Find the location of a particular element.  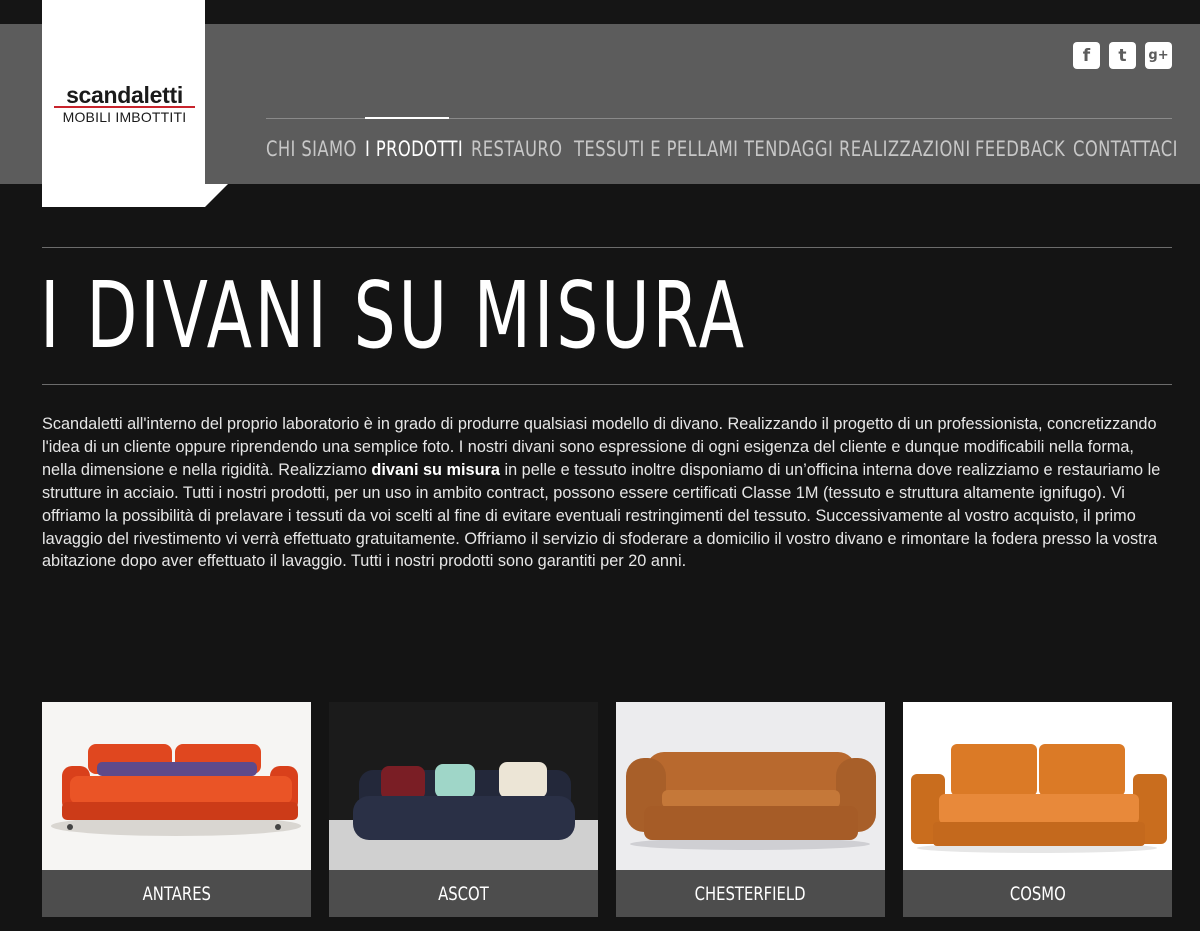

product-image-chesterfield is located at coordinates (750, 786).